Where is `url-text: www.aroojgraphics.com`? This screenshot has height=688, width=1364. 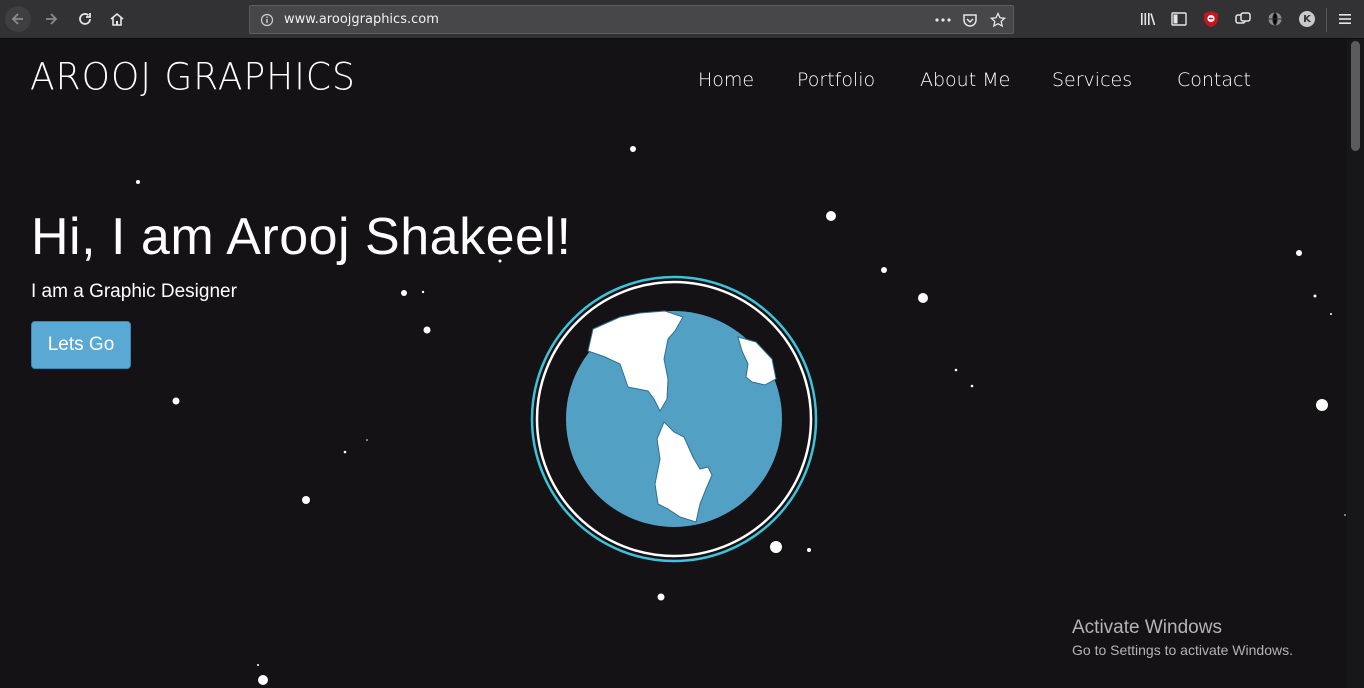
url-text: www.aroojgraphics.com is located at coordinates (361, 19).